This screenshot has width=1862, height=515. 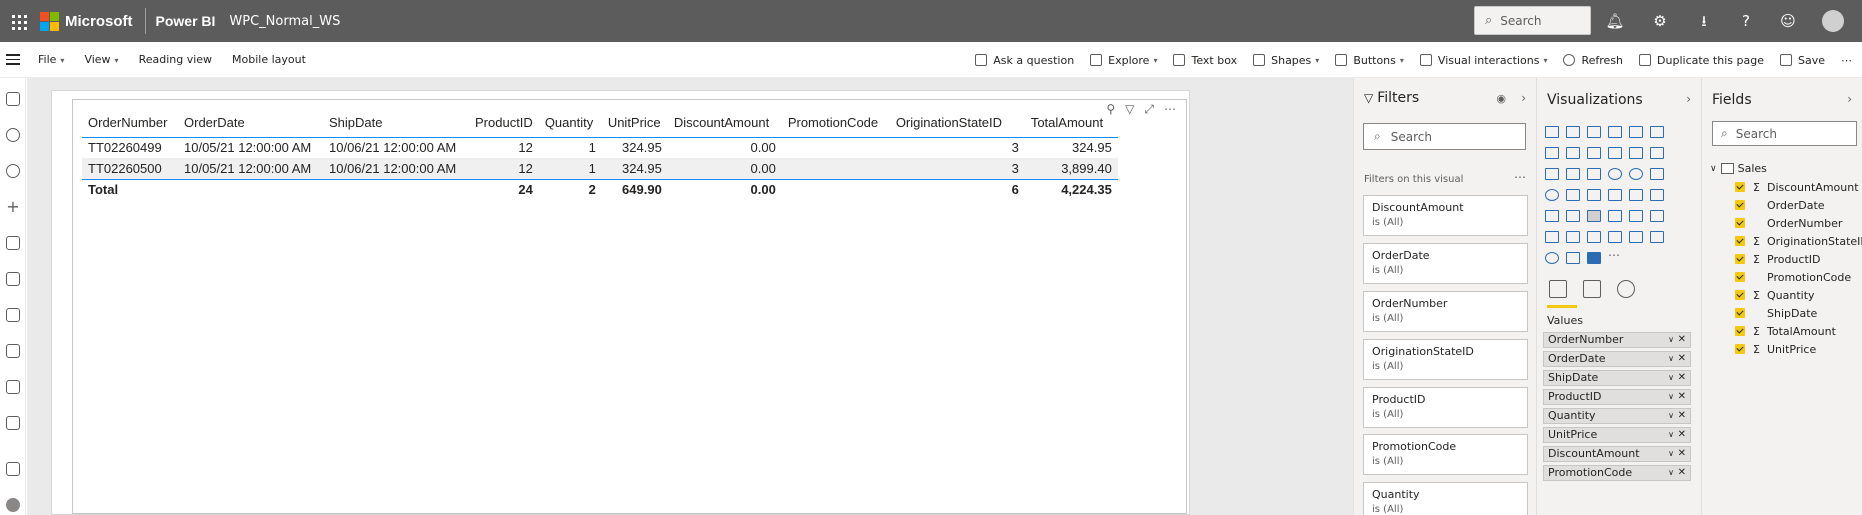 I want to click on custom-visual-icon, so click(x=1657, y=237).